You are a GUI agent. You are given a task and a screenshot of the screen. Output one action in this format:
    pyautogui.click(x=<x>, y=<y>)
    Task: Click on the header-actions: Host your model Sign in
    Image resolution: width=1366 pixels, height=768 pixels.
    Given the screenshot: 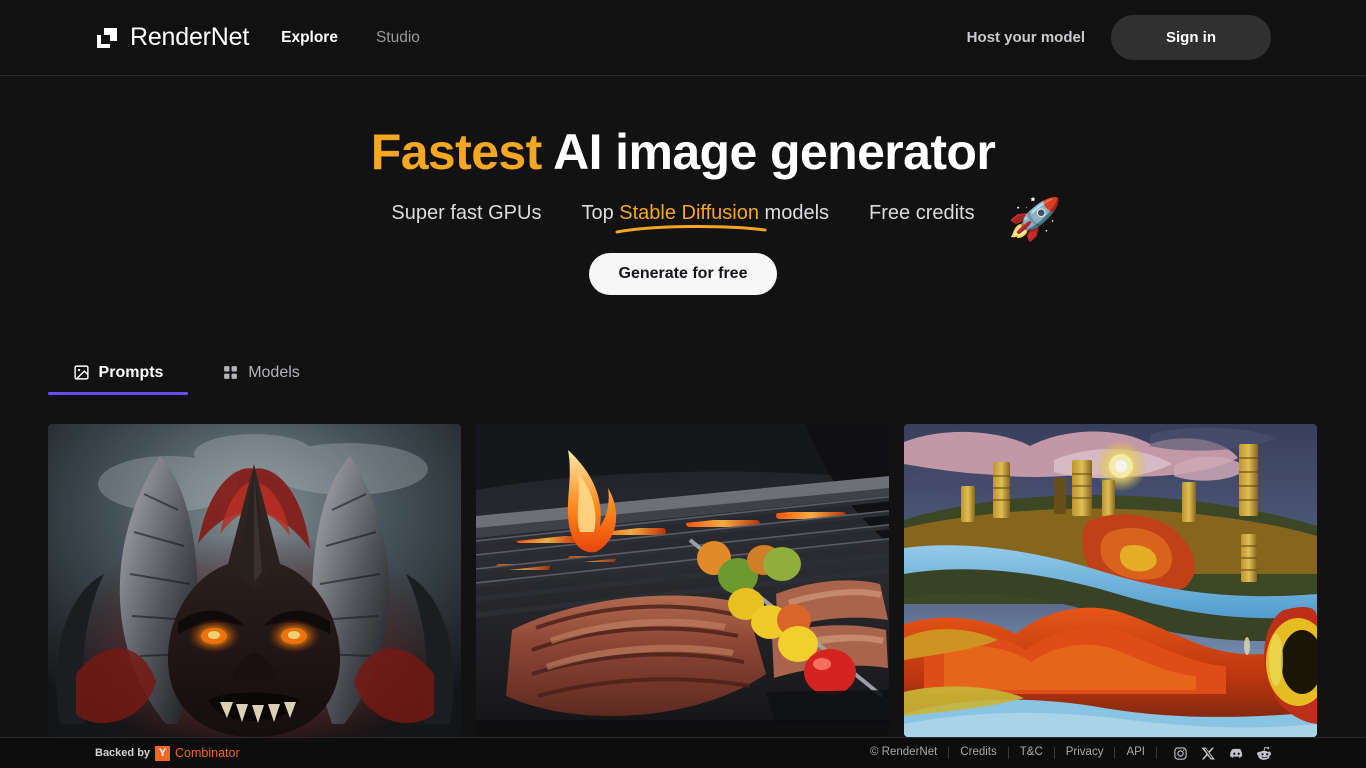 What is the action you would take?
    pyautogui.click(x=1119, y=37)
    